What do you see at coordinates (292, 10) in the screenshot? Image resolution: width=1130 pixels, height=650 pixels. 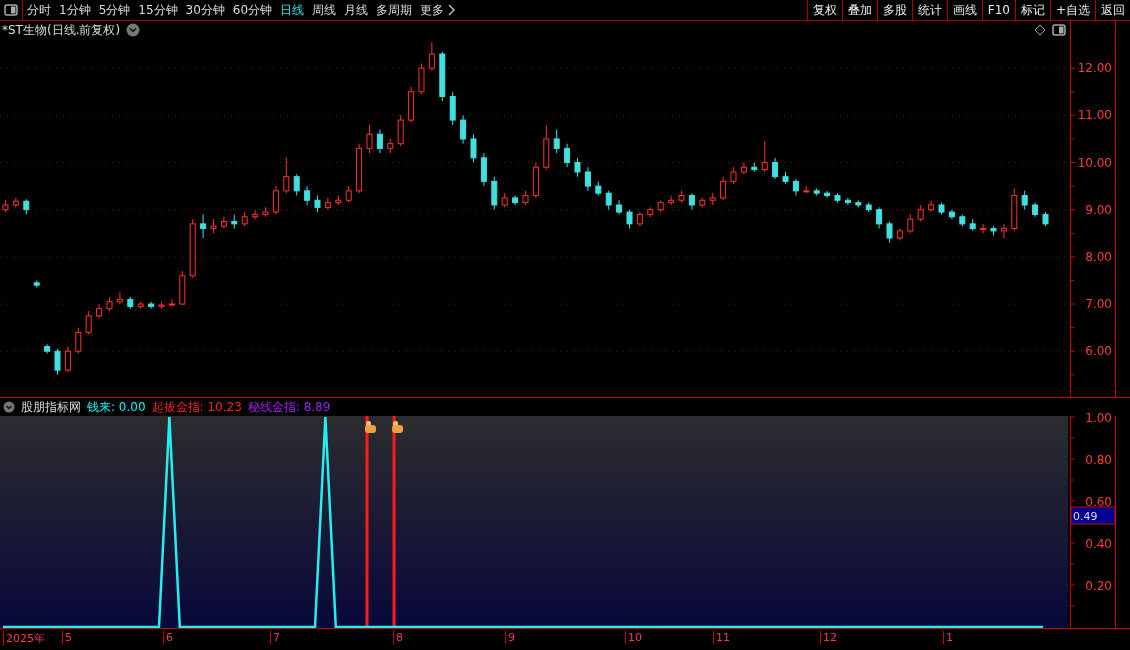 I see `period-tab: 日线` at bounding box center [292, 10].